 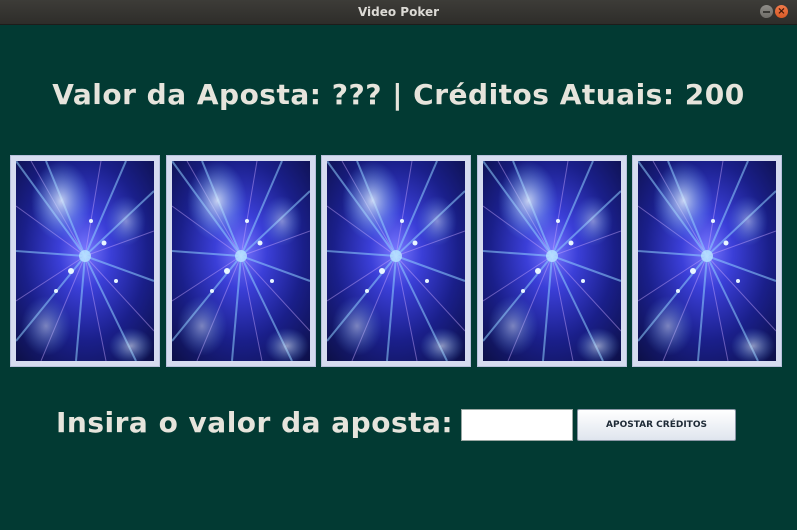 I want to click on window-titlebar: Video Poker ×, so click(x=398, y=12).